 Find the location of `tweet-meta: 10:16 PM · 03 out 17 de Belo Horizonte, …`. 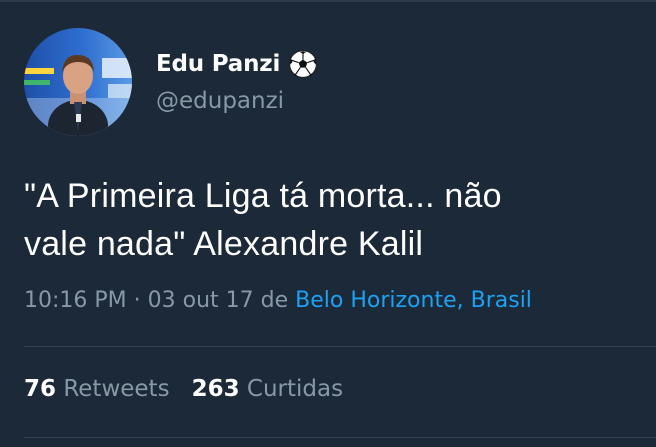

tweet-meta: 10:16 PM · 03 out 17 de Belo Horizonte, … is located at coordinates (278, 300).